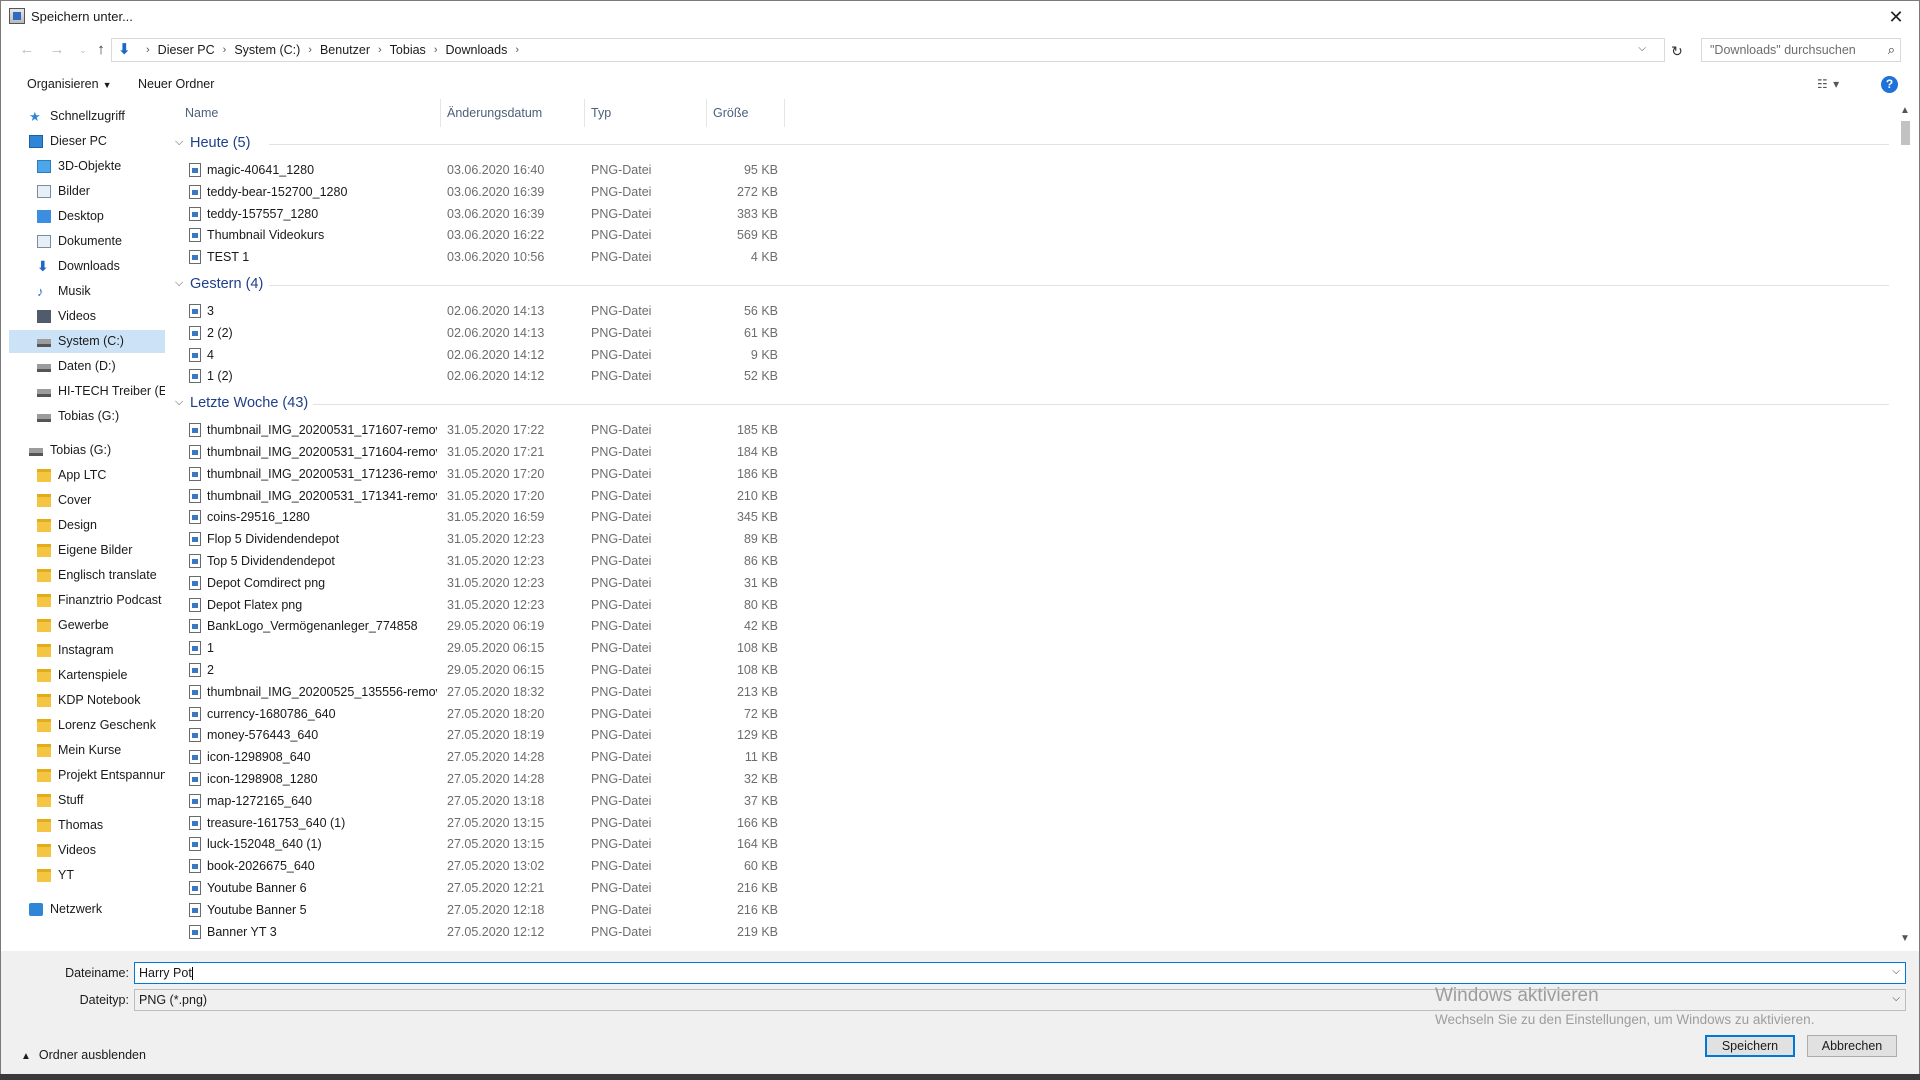 The height and width of the screenshot is (1080, 1920). I want to click on nav-item: Desktop, so click(87, 216).